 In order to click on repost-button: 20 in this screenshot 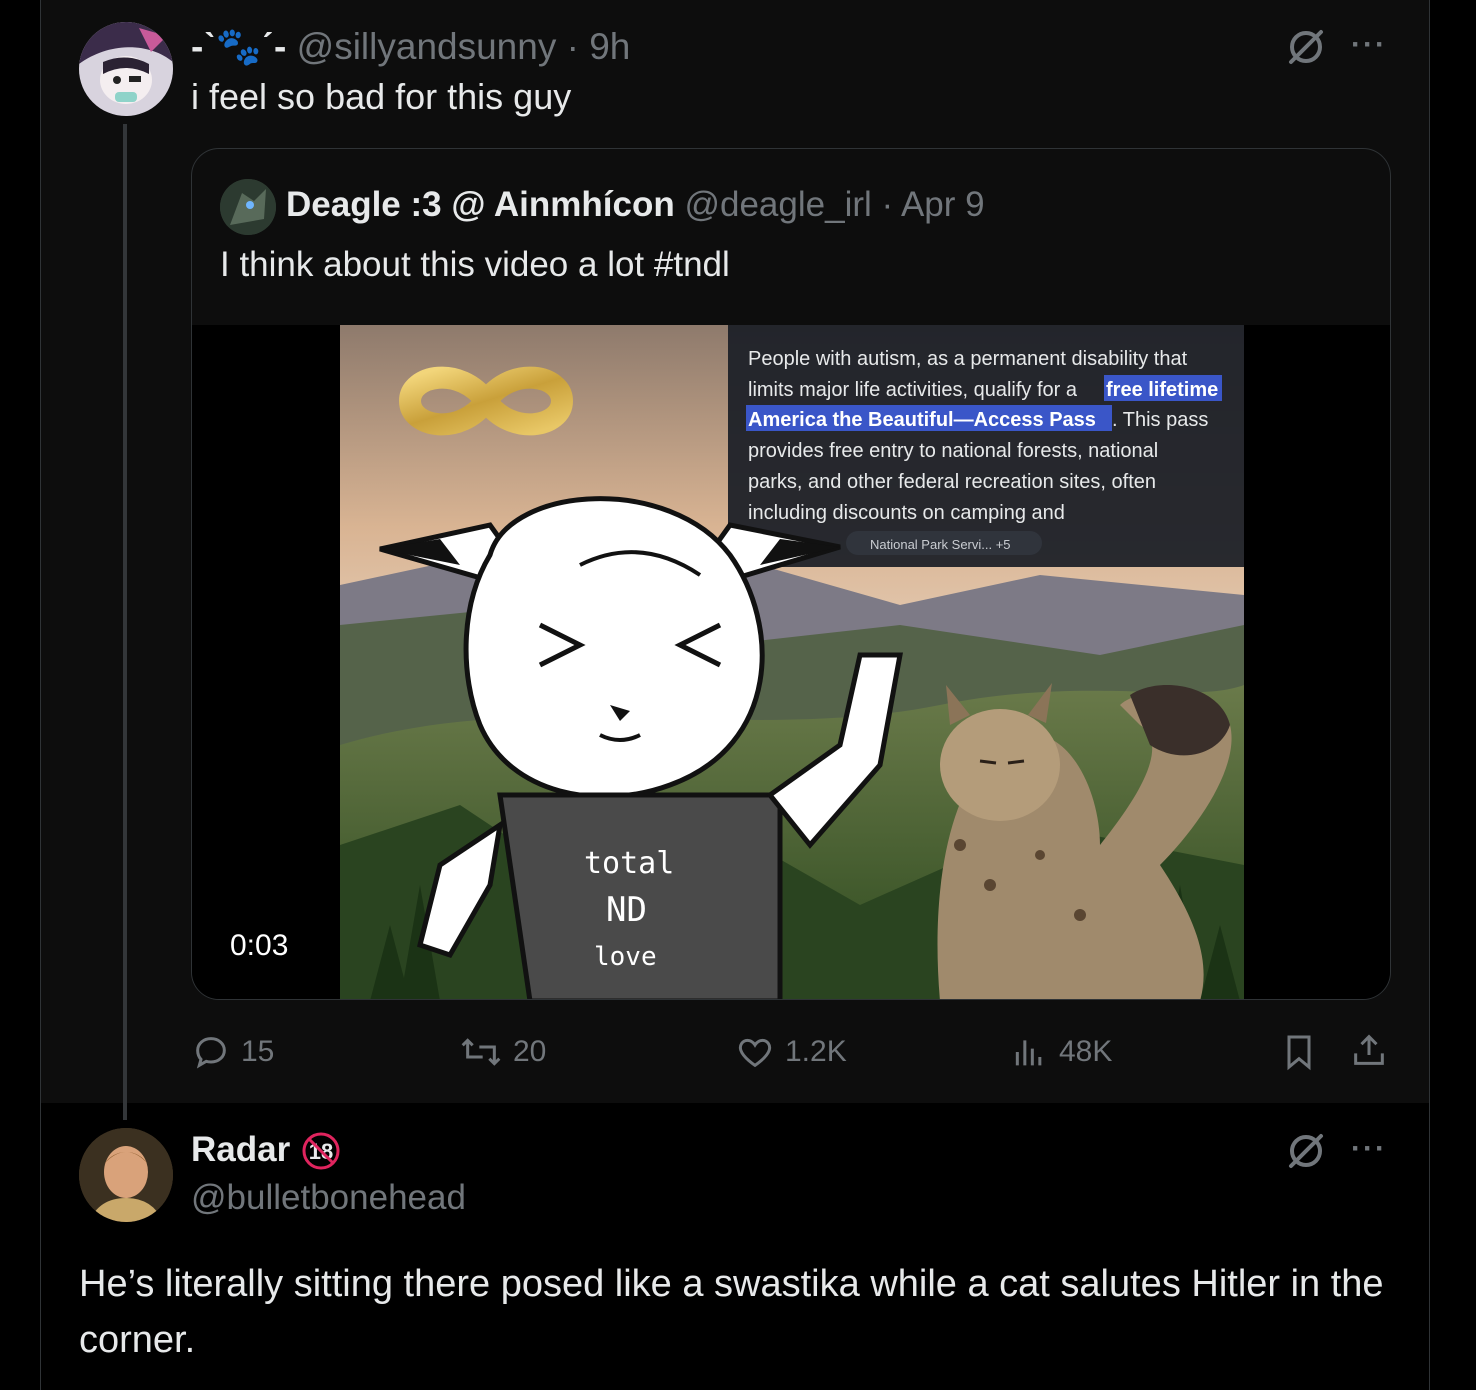, I will do `click(502, 1052)`.